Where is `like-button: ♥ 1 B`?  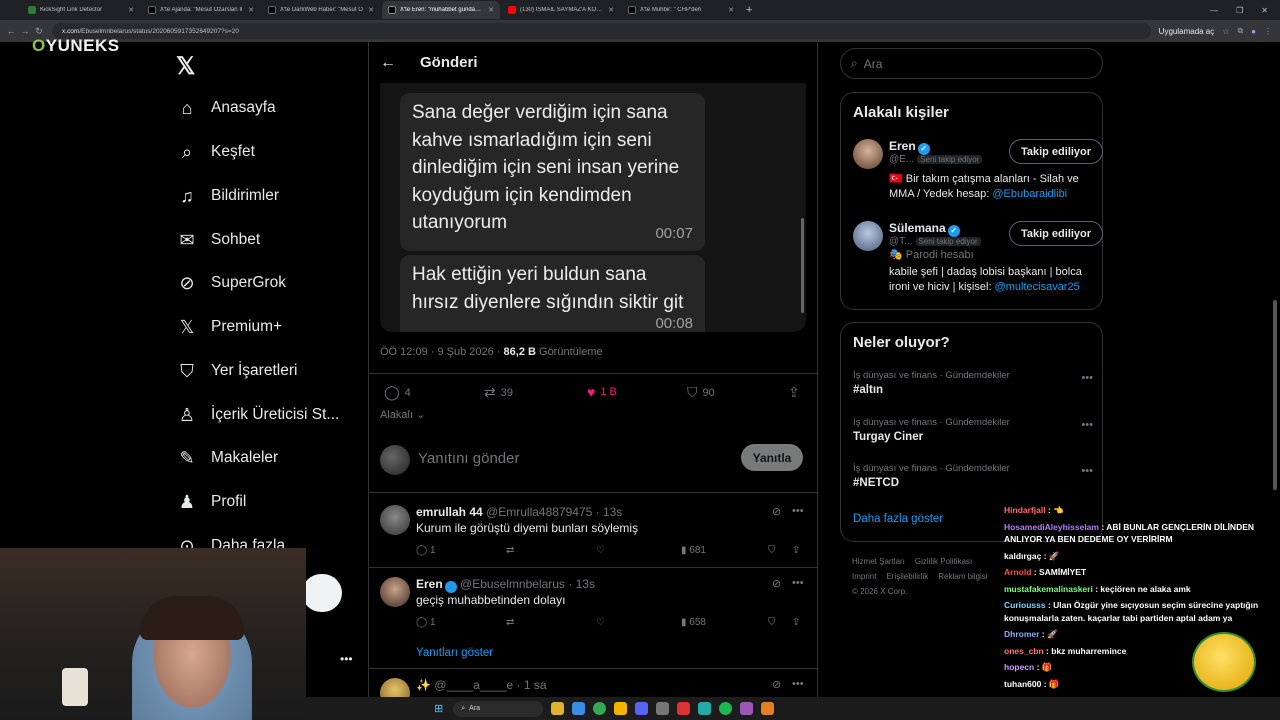 like-button: ♥ 1 B is located at coordinates (602, 392).